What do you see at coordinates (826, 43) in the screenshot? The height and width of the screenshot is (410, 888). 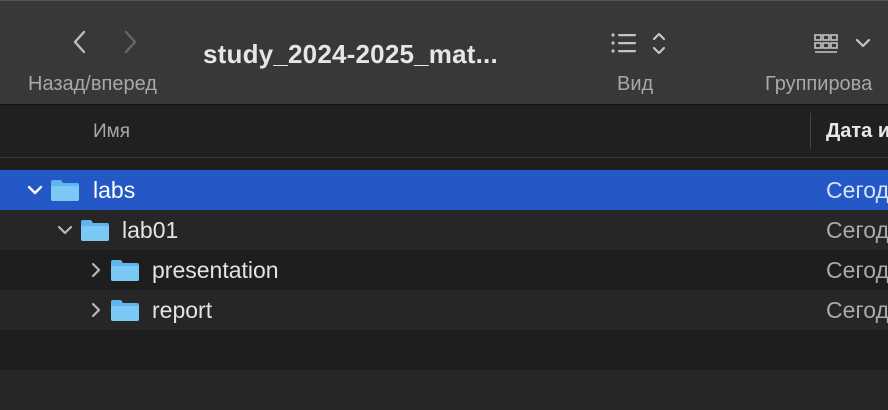 I see `group-icon` at bounding box center [826, 43].